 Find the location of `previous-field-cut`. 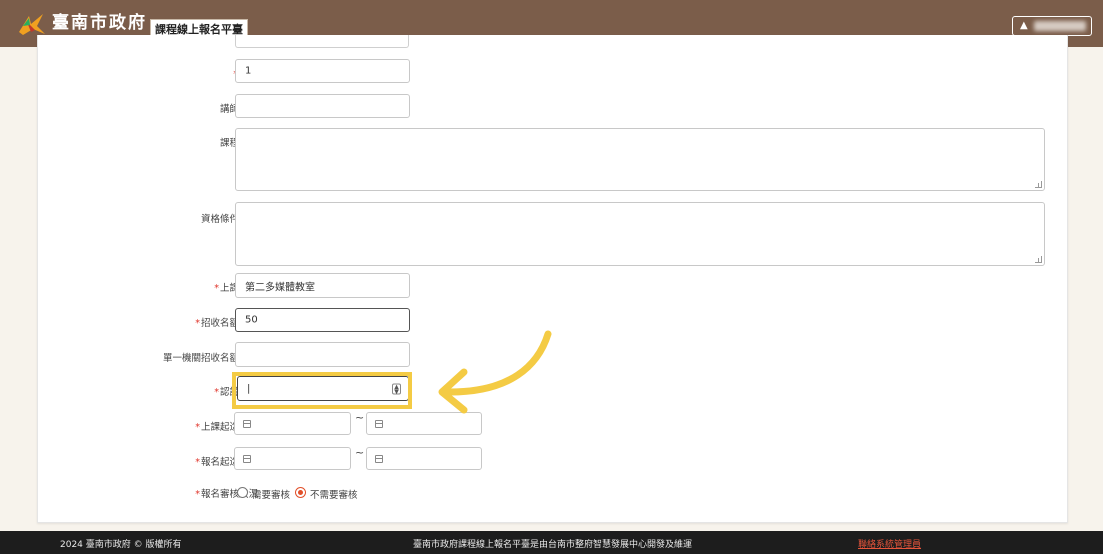

previous-field-cut is located at coordinates (322, 41).